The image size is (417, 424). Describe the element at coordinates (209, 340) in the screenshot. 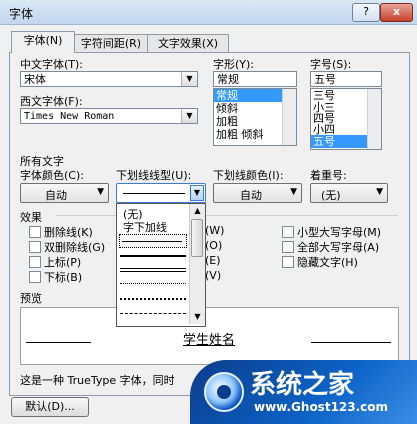

I see `preview-sample: 学生姓名` at that location.